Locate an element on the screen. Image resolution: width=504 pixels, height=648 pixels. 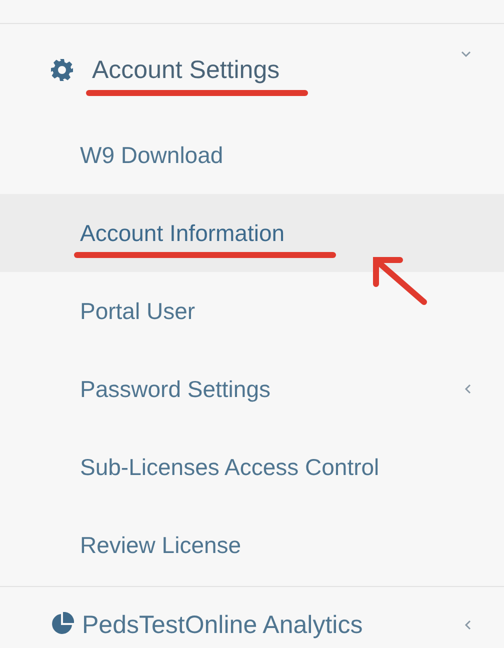
menu-item-label: Review License is located at coordinates (161, 545).